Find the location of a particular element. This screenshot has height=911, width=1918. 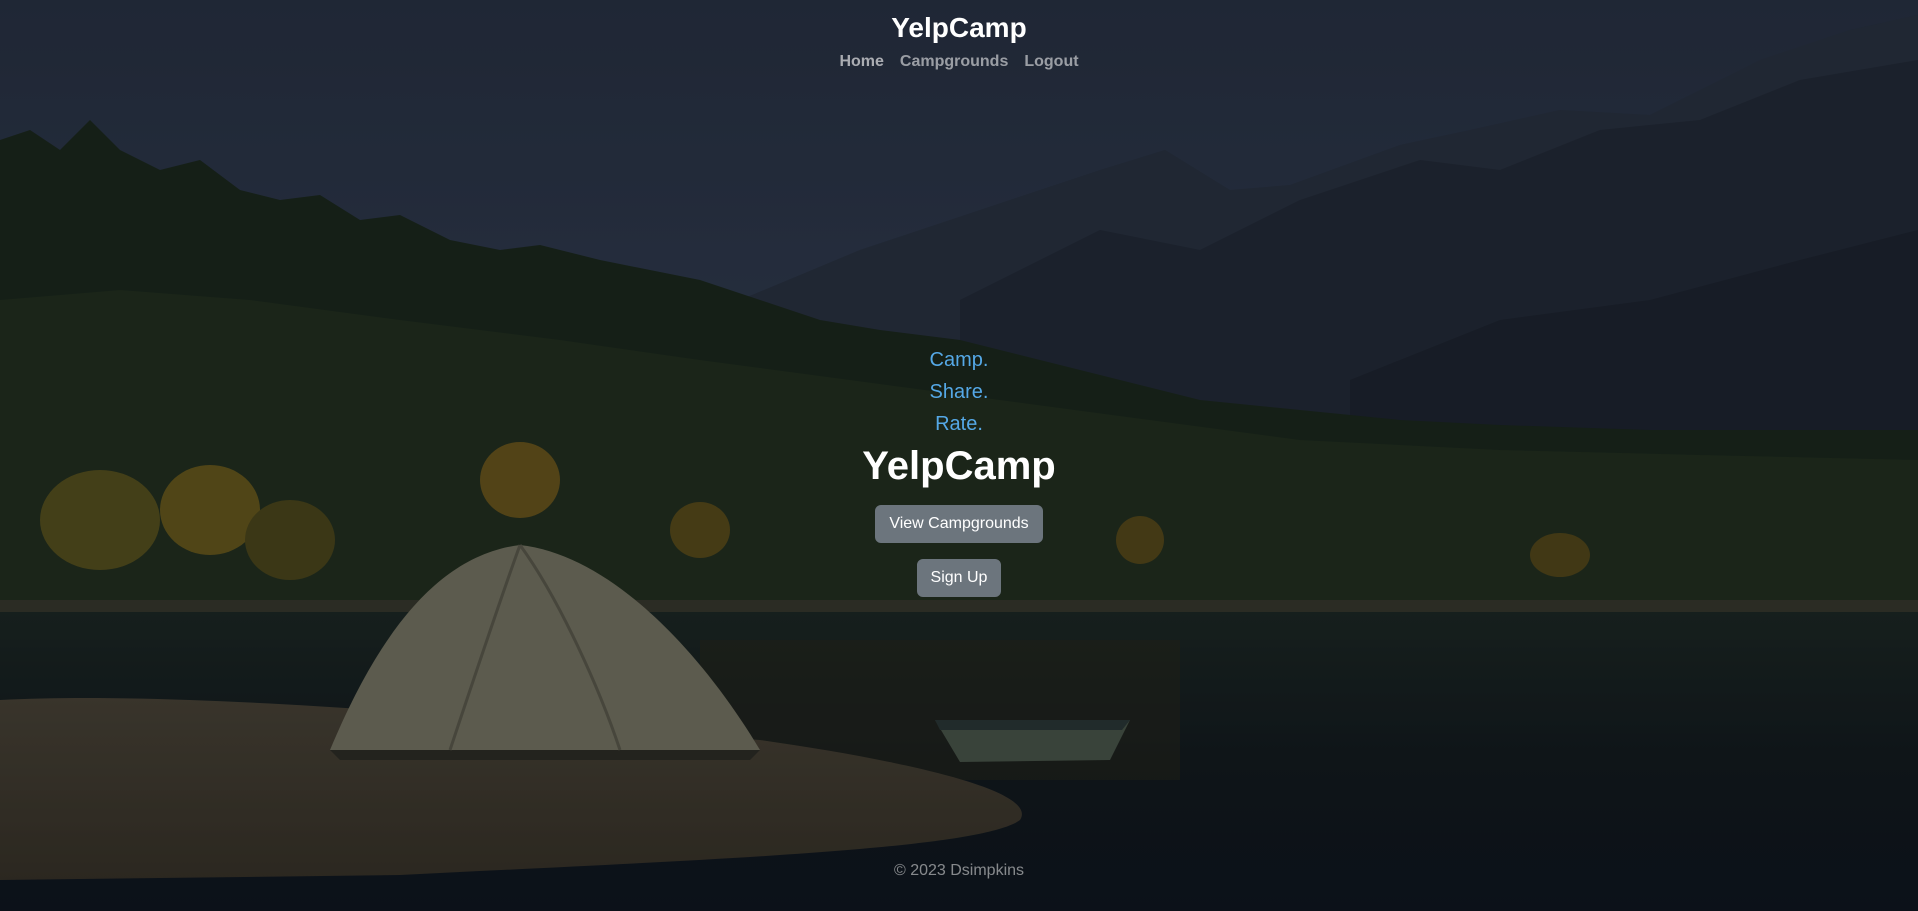

nav-campgrounds-link: Campgrounds is located at coordinates (954, 62).